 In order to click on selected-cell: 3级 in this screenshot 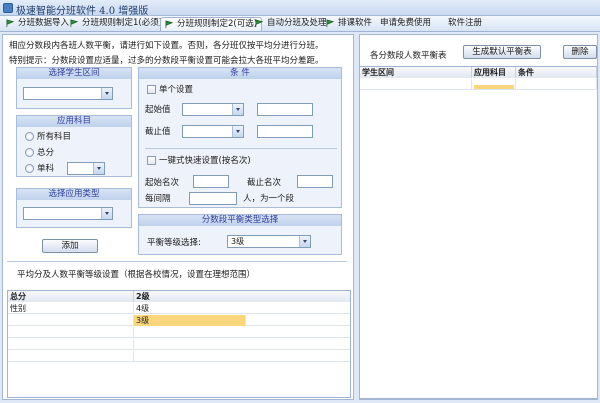, I will do `click(190, 320)`.